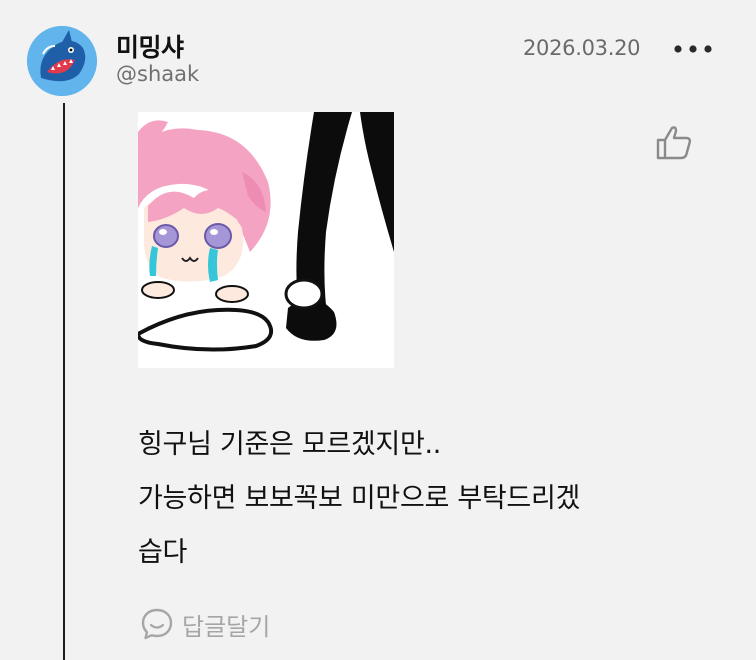  I want to click on thumbs-up-icon, so click(674, 143).